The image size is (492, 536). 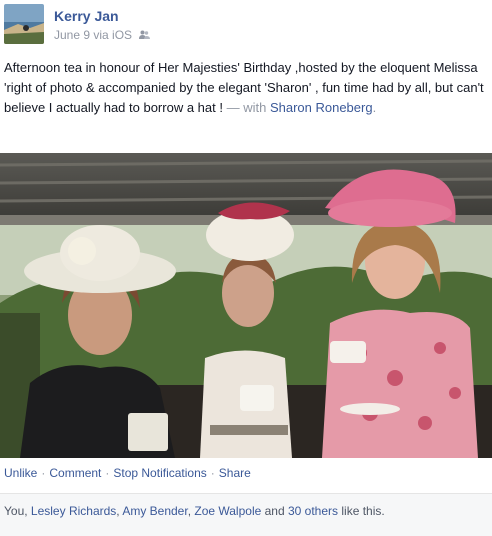 I want to click on post-via: via iOS, so click(x=113, y=35).